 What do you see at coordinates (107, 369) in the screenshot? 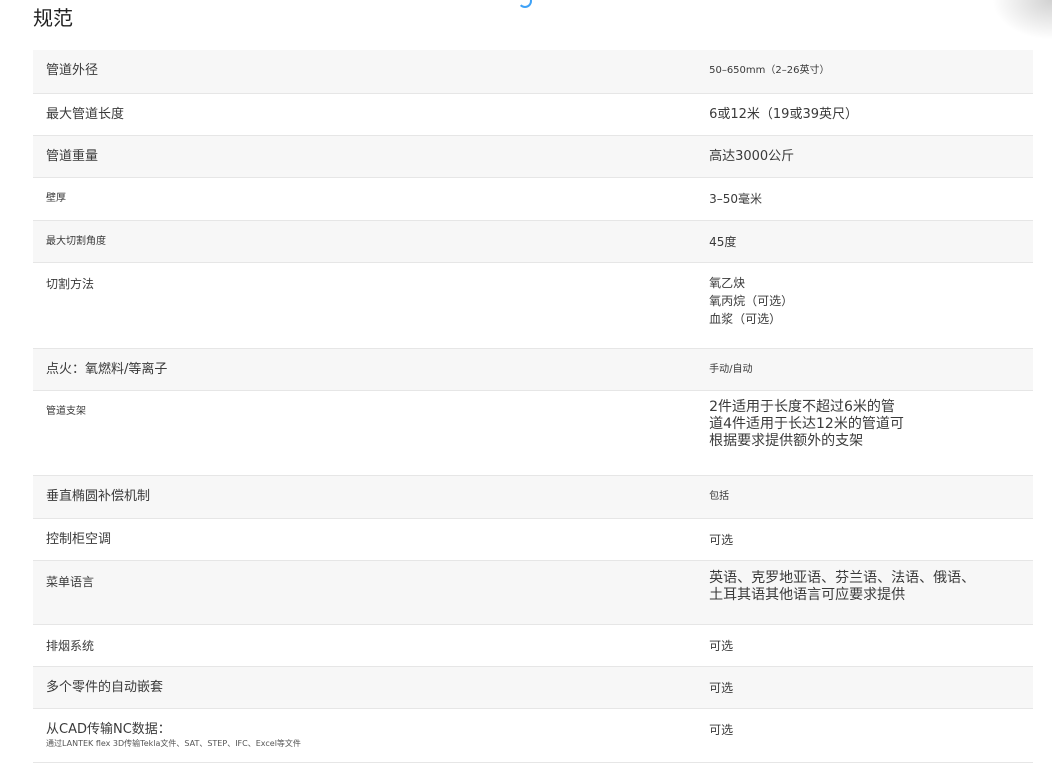
I see `spec-label: 点火：氧燃料/等离子` at bounding box center [107, 369].